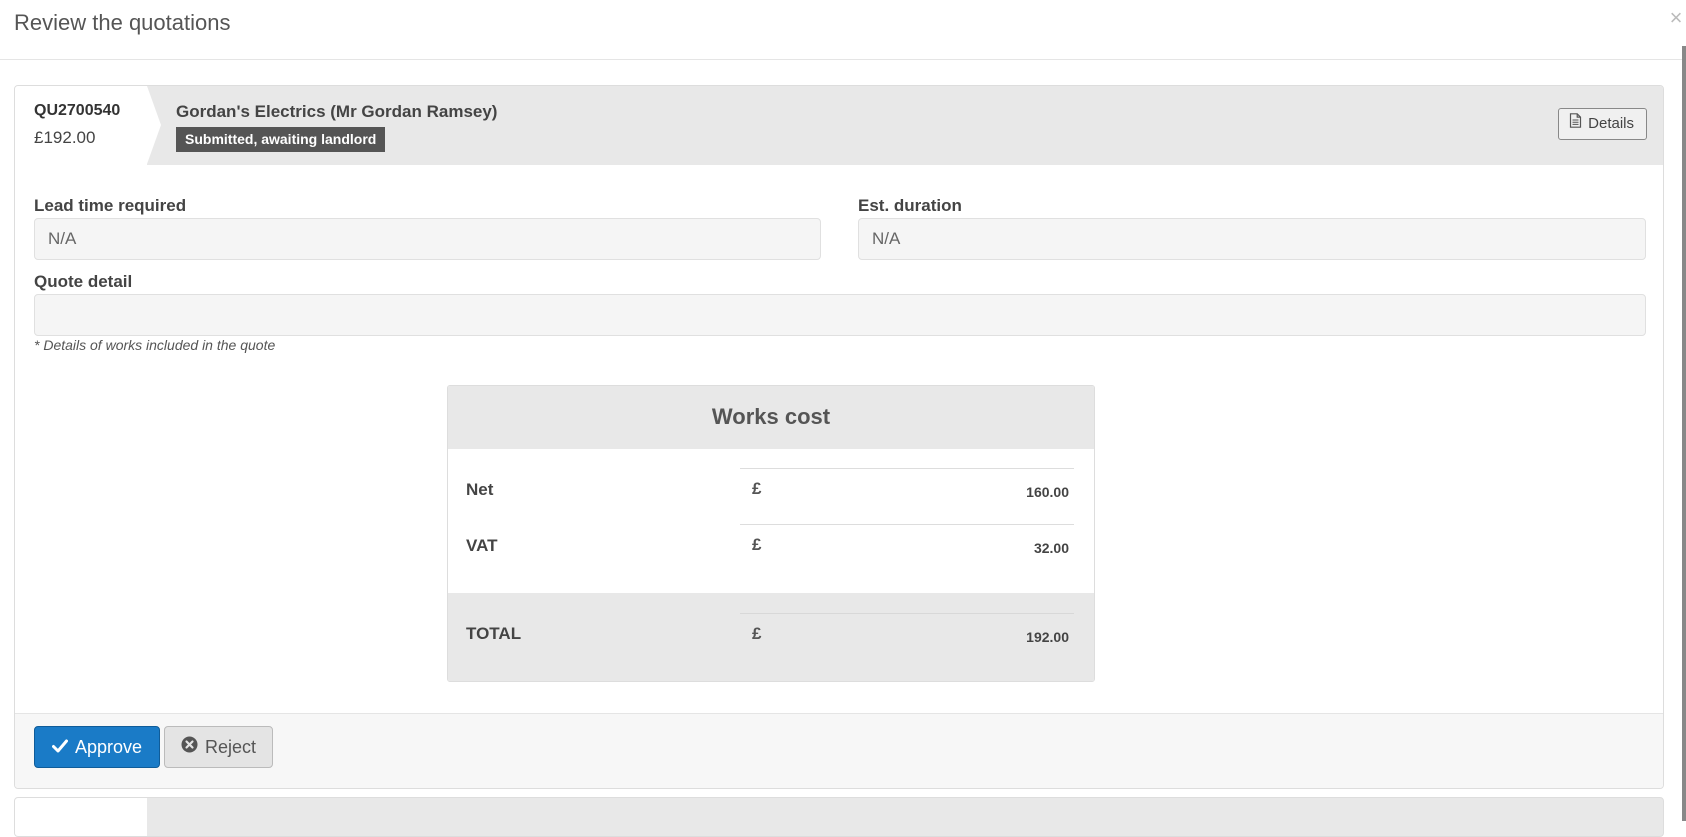 This screenshot has width=1686, height=837. What do you see at coordinates (230, 746) in the screenshot?
I see `reject-button-label: Reject` at bounding box center [230, 746].